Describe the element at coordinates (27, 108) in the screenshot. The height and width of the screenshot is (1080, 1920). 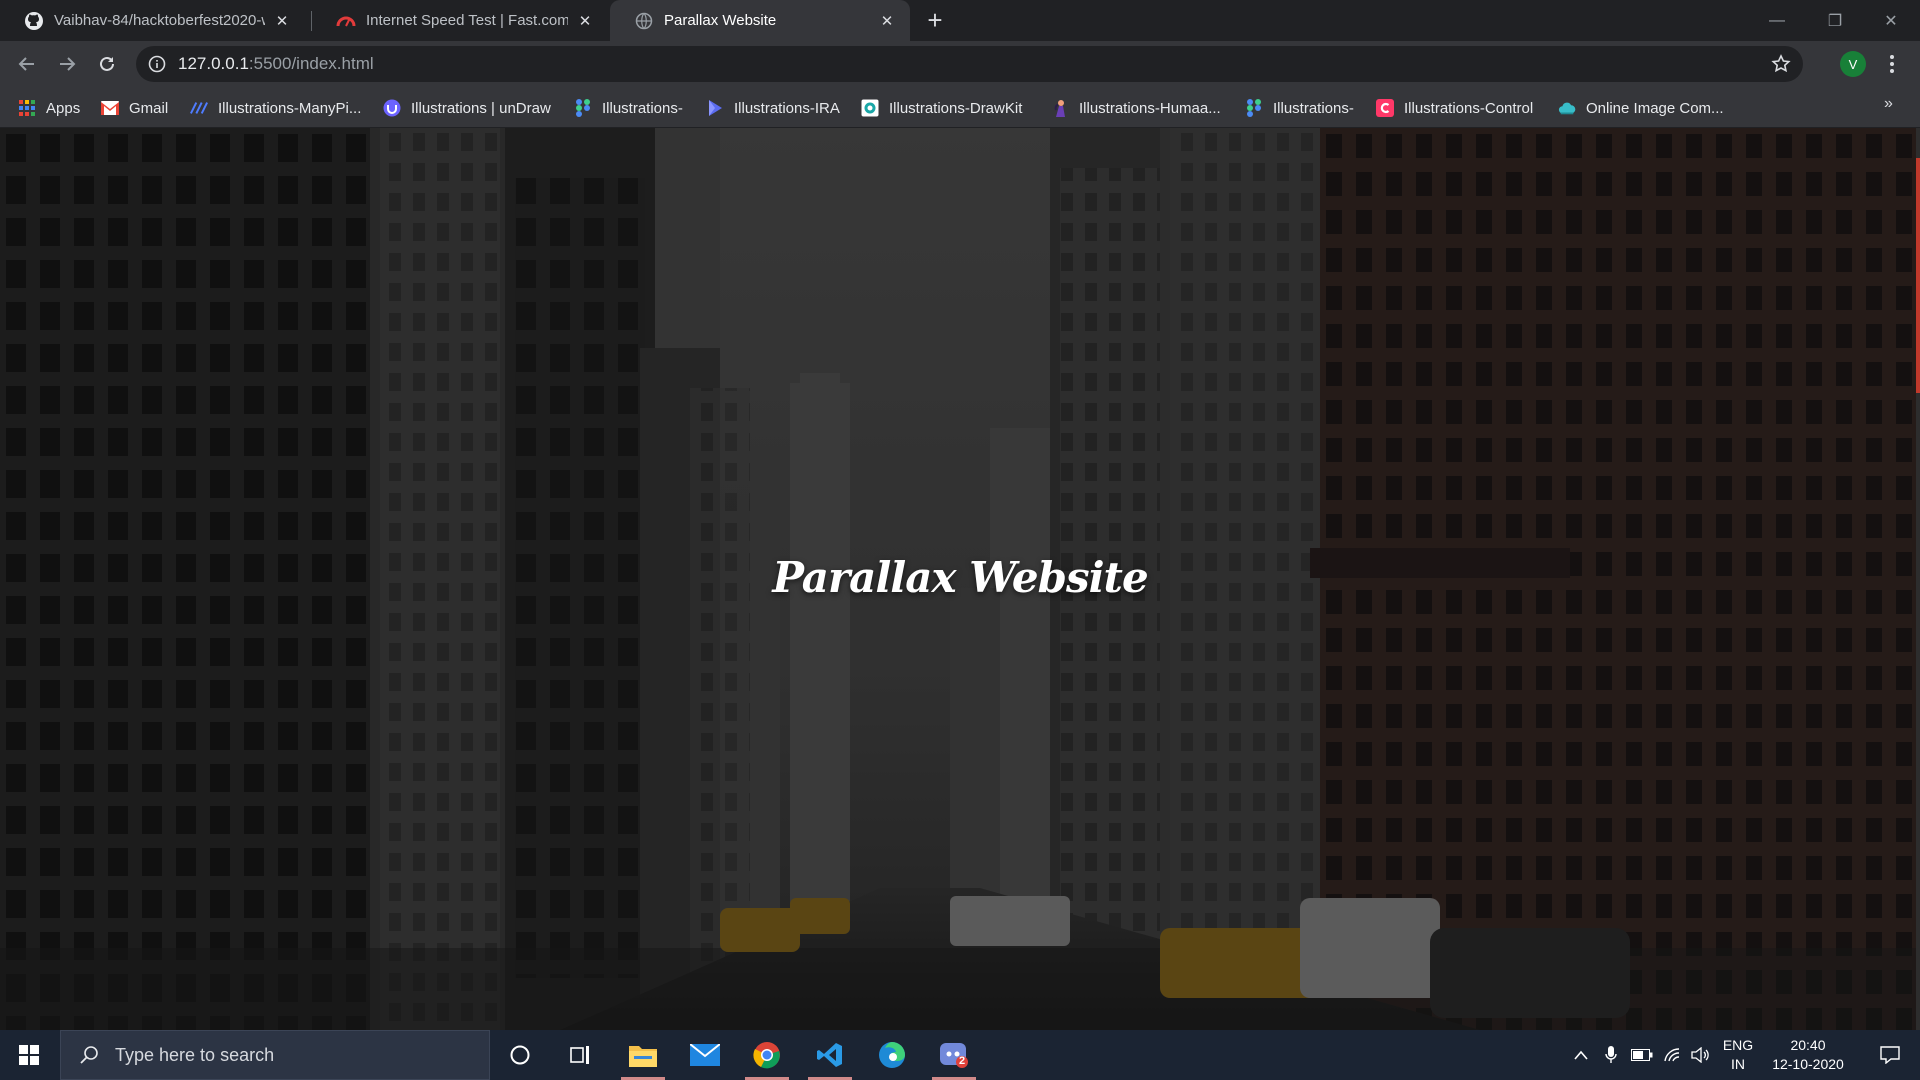
I see `apps-grid-icon` at that location.